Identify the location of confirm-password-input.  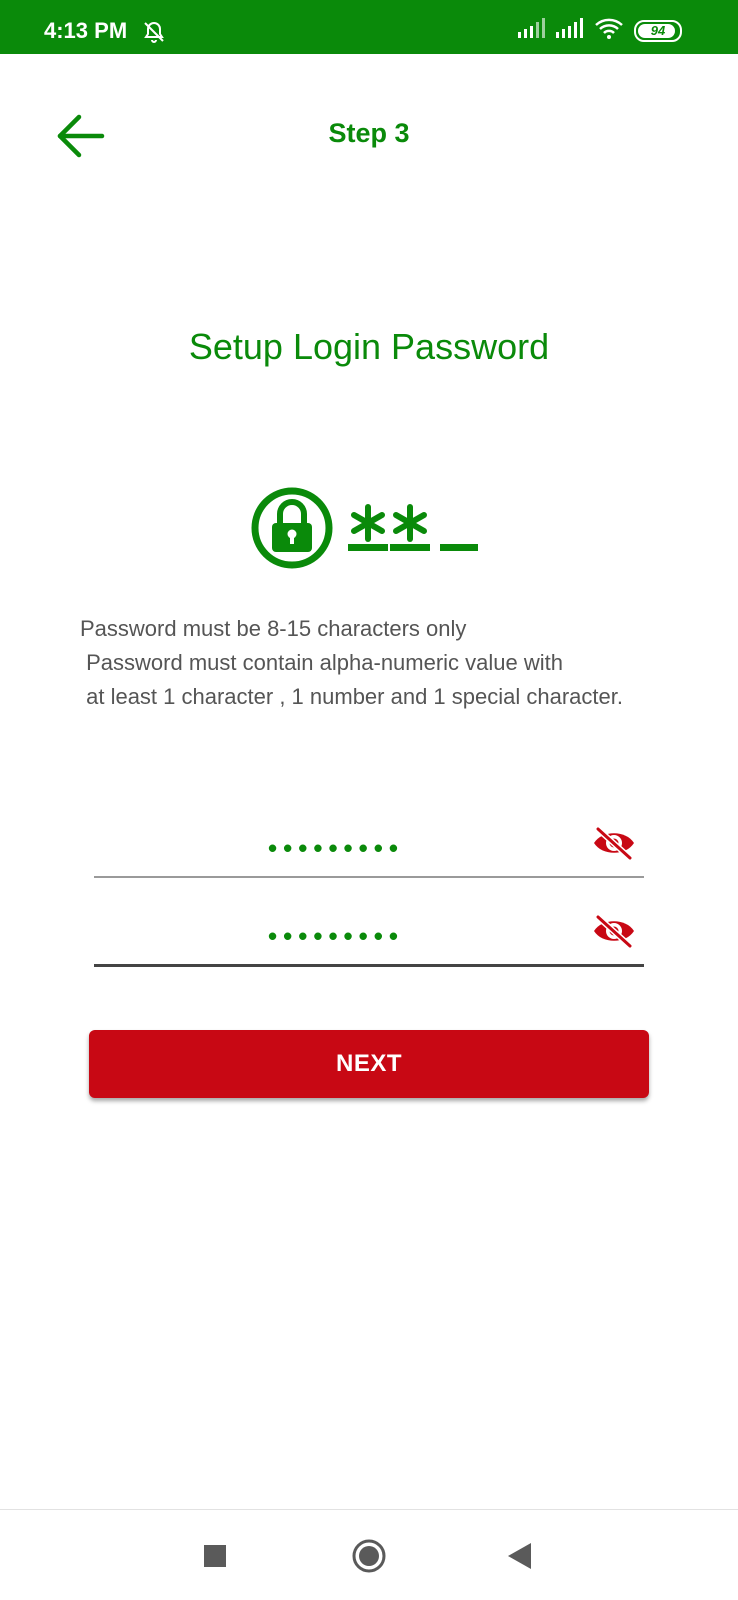
(336, 936).